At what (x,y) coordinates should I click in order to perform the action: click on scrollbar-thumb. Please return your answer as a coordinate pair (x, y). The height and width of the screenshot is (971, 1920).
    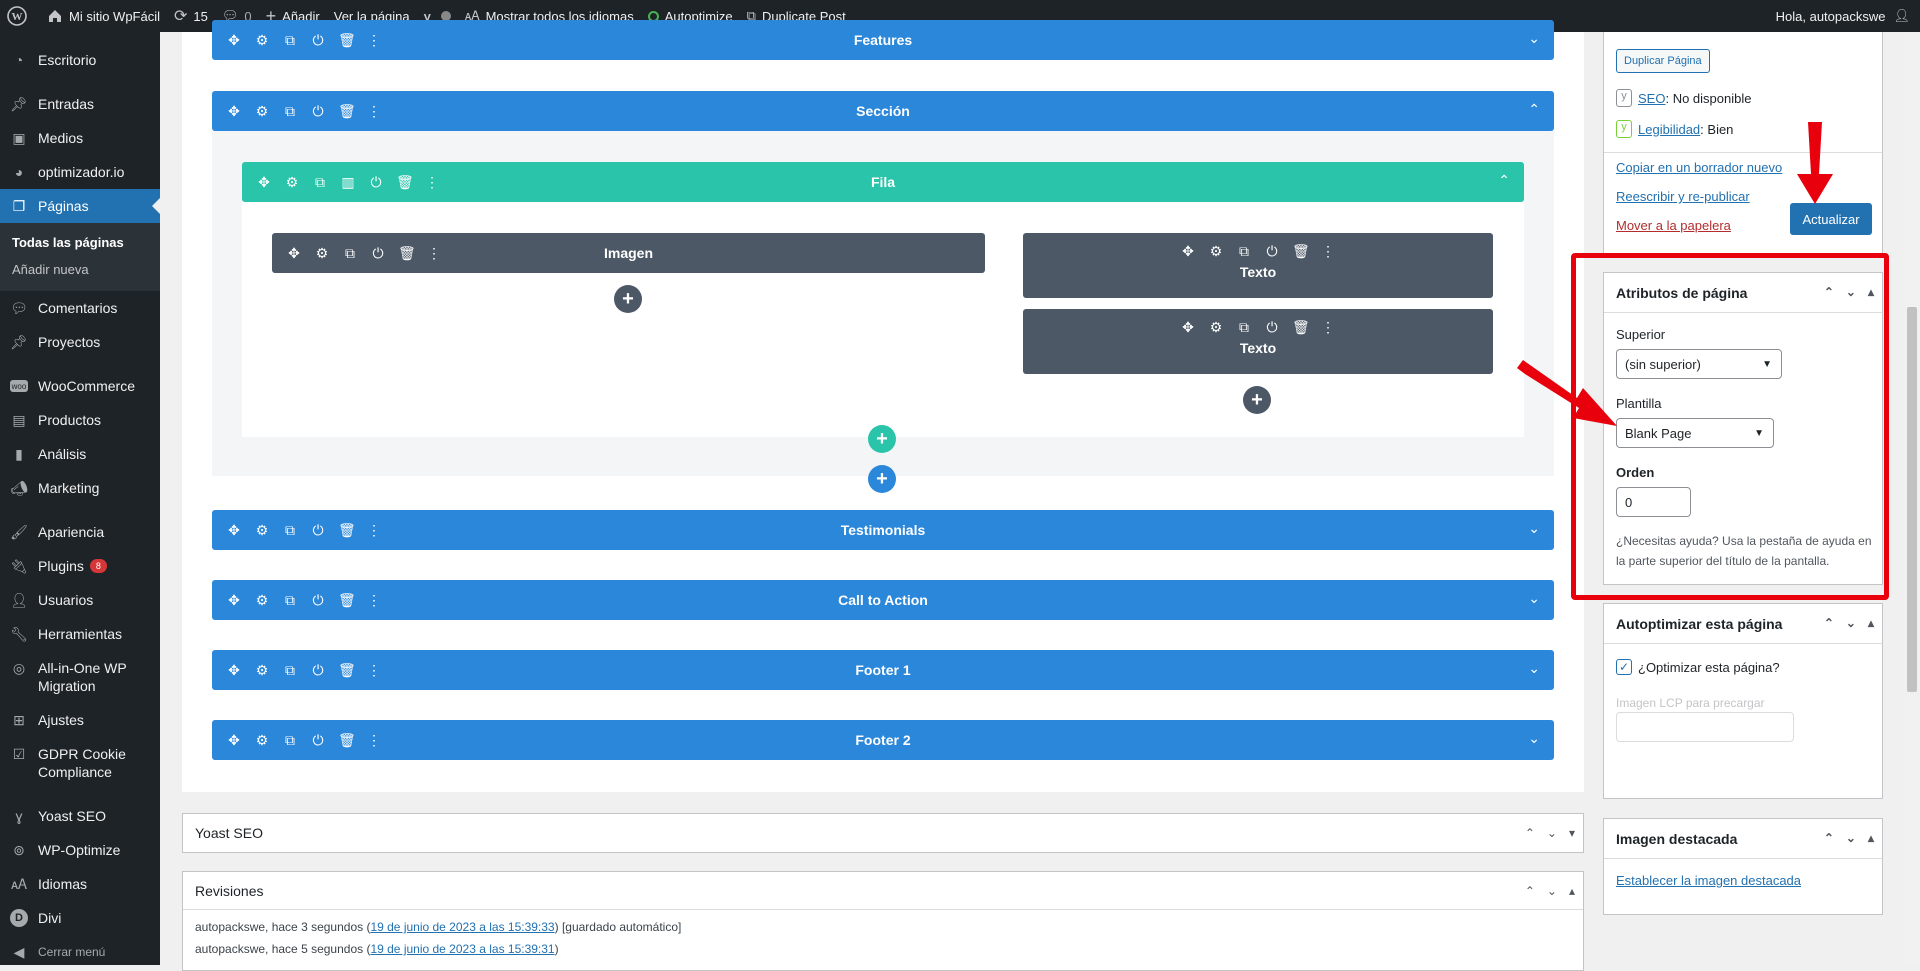
    Looking at the image, I should click on (1912, 499).